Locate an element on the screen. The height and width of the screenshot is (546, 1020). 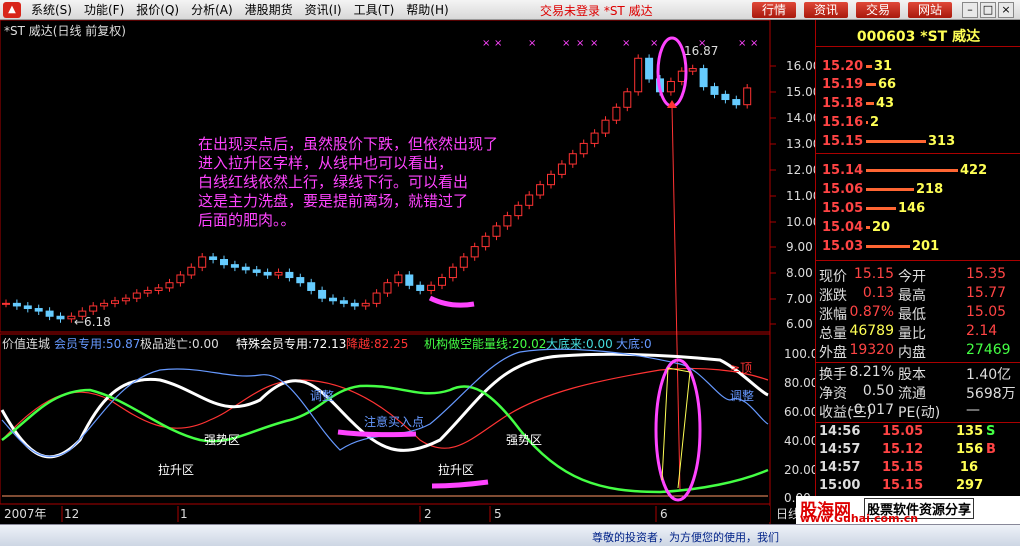
tick-price: 15.15 is located at coordinates (903, 467).